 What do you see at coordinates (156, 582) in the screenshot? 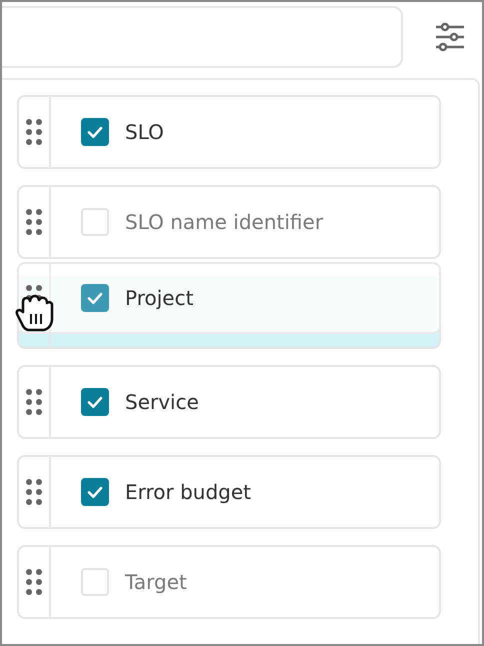
I see `column-label: Target` at bounding box center [156, 582].